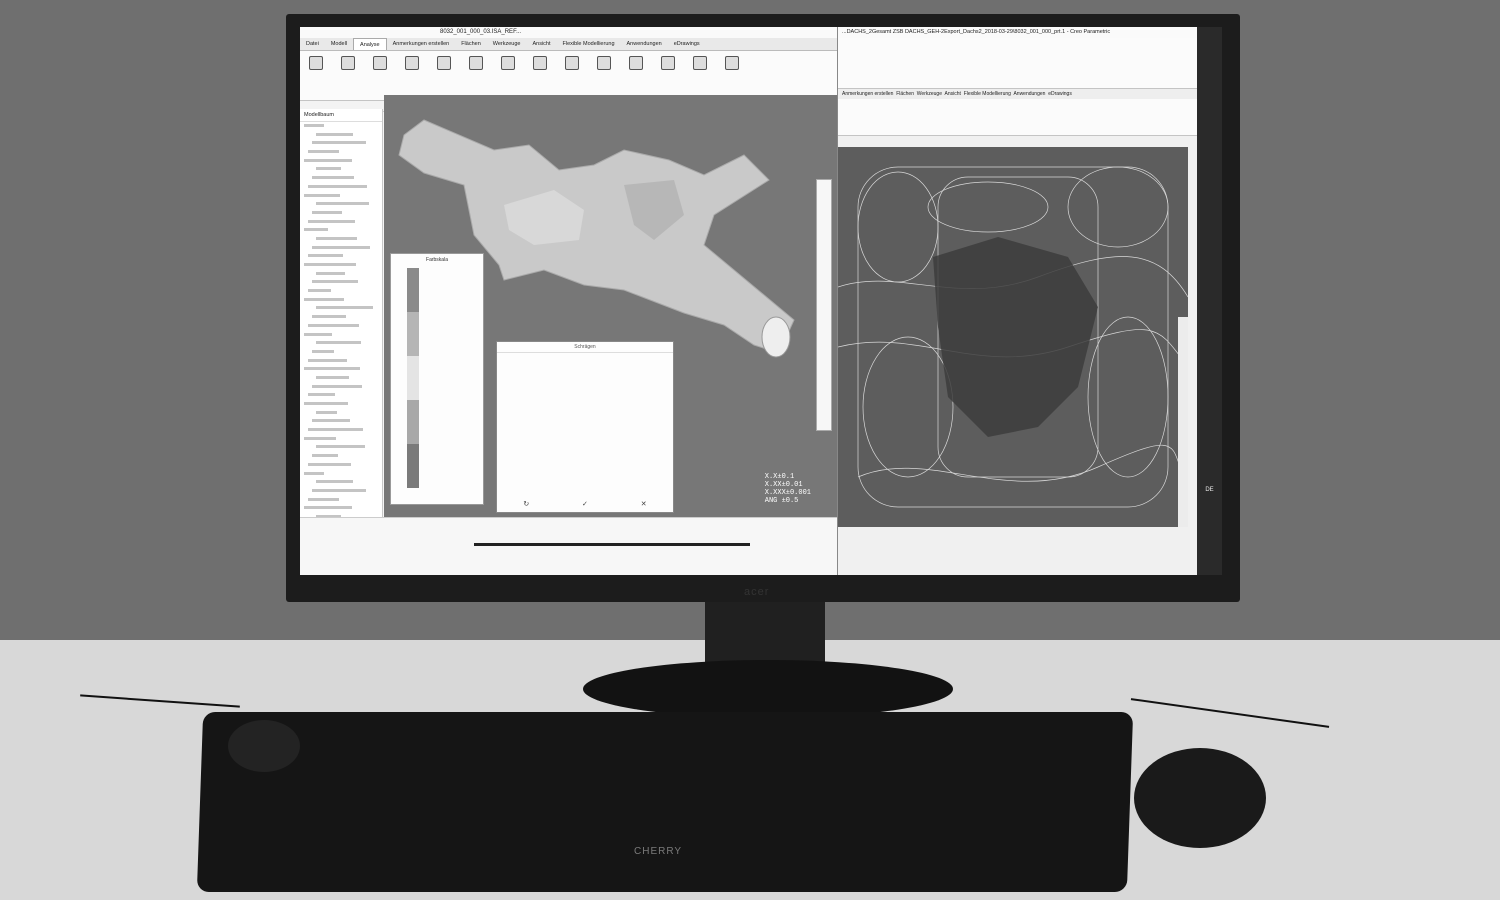  I want to click on message-area, so click(568, 546).